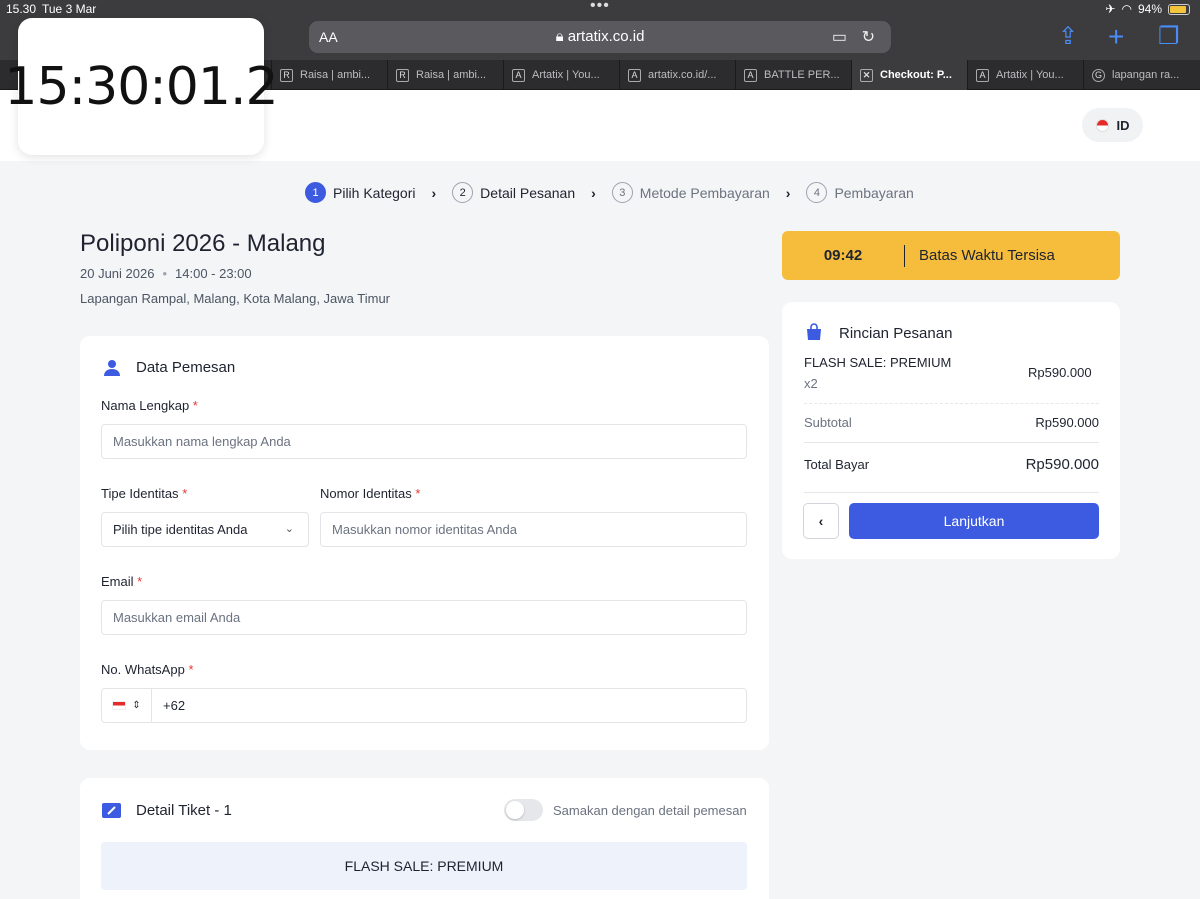 The height and width of the screenshot is (899, 1200). What do you see at coordinates (1098, 75) in the screenshot?
I see `google-icon: G` at bounding box center [1098, 75].